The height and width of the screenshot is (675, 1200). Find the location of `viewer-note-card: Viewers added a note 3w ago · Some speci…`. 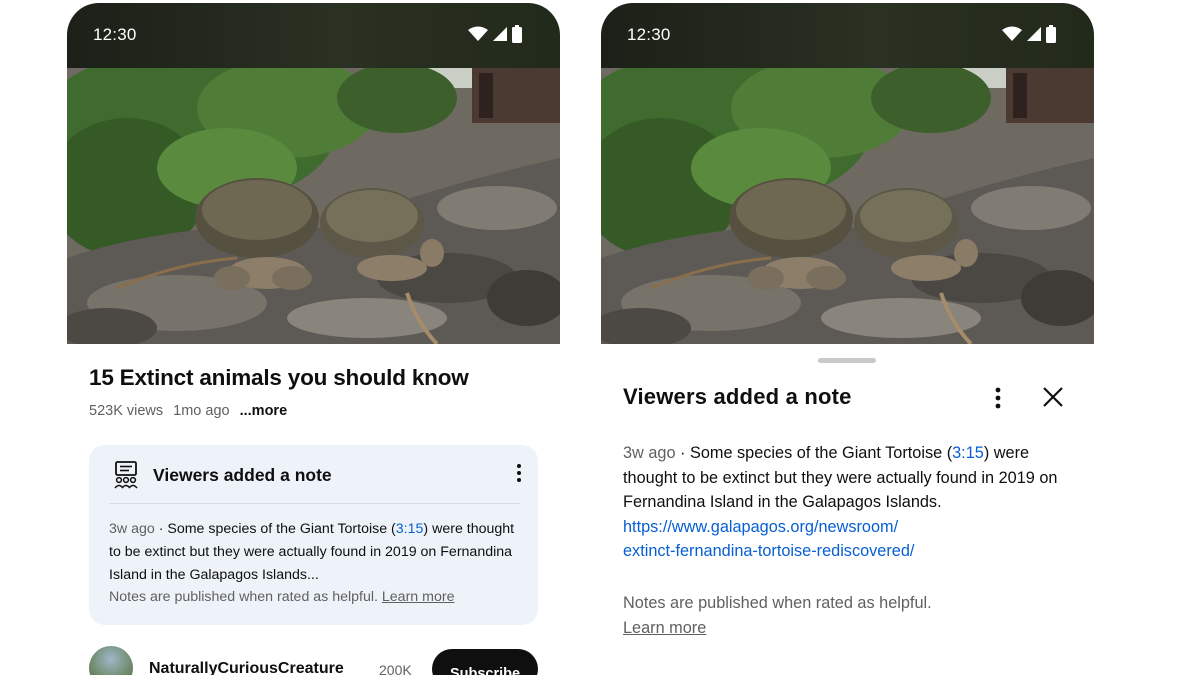

viewer-note-card: Viewers added a note 3w ago · Some speci… is located at coordinates (313, 535).